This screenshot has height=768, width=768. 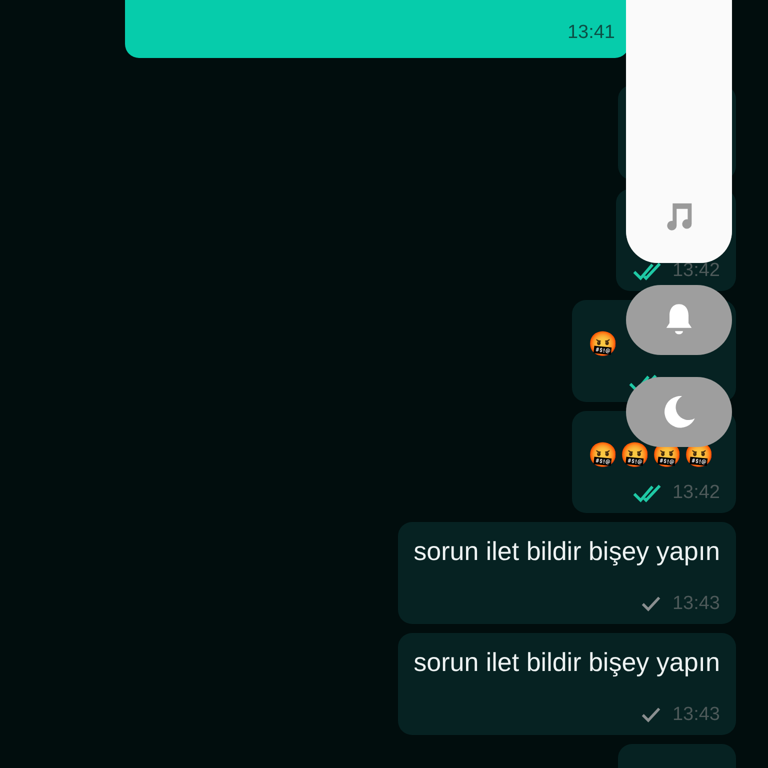 I want to click on emoji-text: 🤬, so click(x=604, y=344).